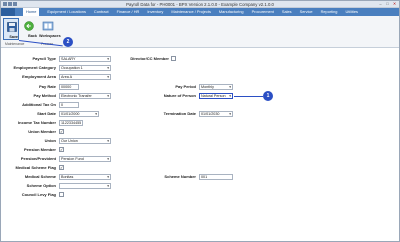 The image size is (400, 242). What do you see at coordinates (46, 113) in the screenshot?
I see `start-date-label: Start Date` at bounding box center [46, 113].